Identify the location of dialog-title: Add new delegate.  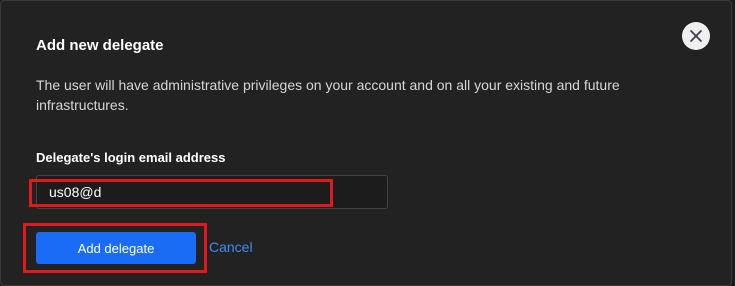
(100, 45).